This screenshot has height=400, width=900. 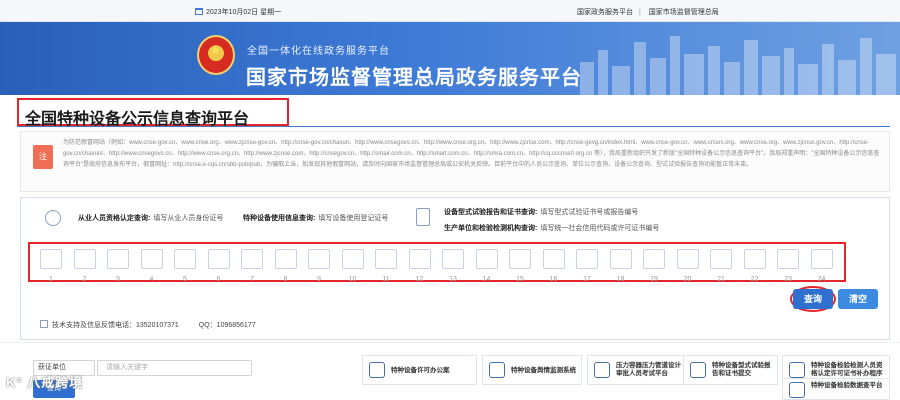 What do you see at coordinates (43, 157) in the screenshot?
I see `notice-icon: 注` at bounding box center [43, 157].